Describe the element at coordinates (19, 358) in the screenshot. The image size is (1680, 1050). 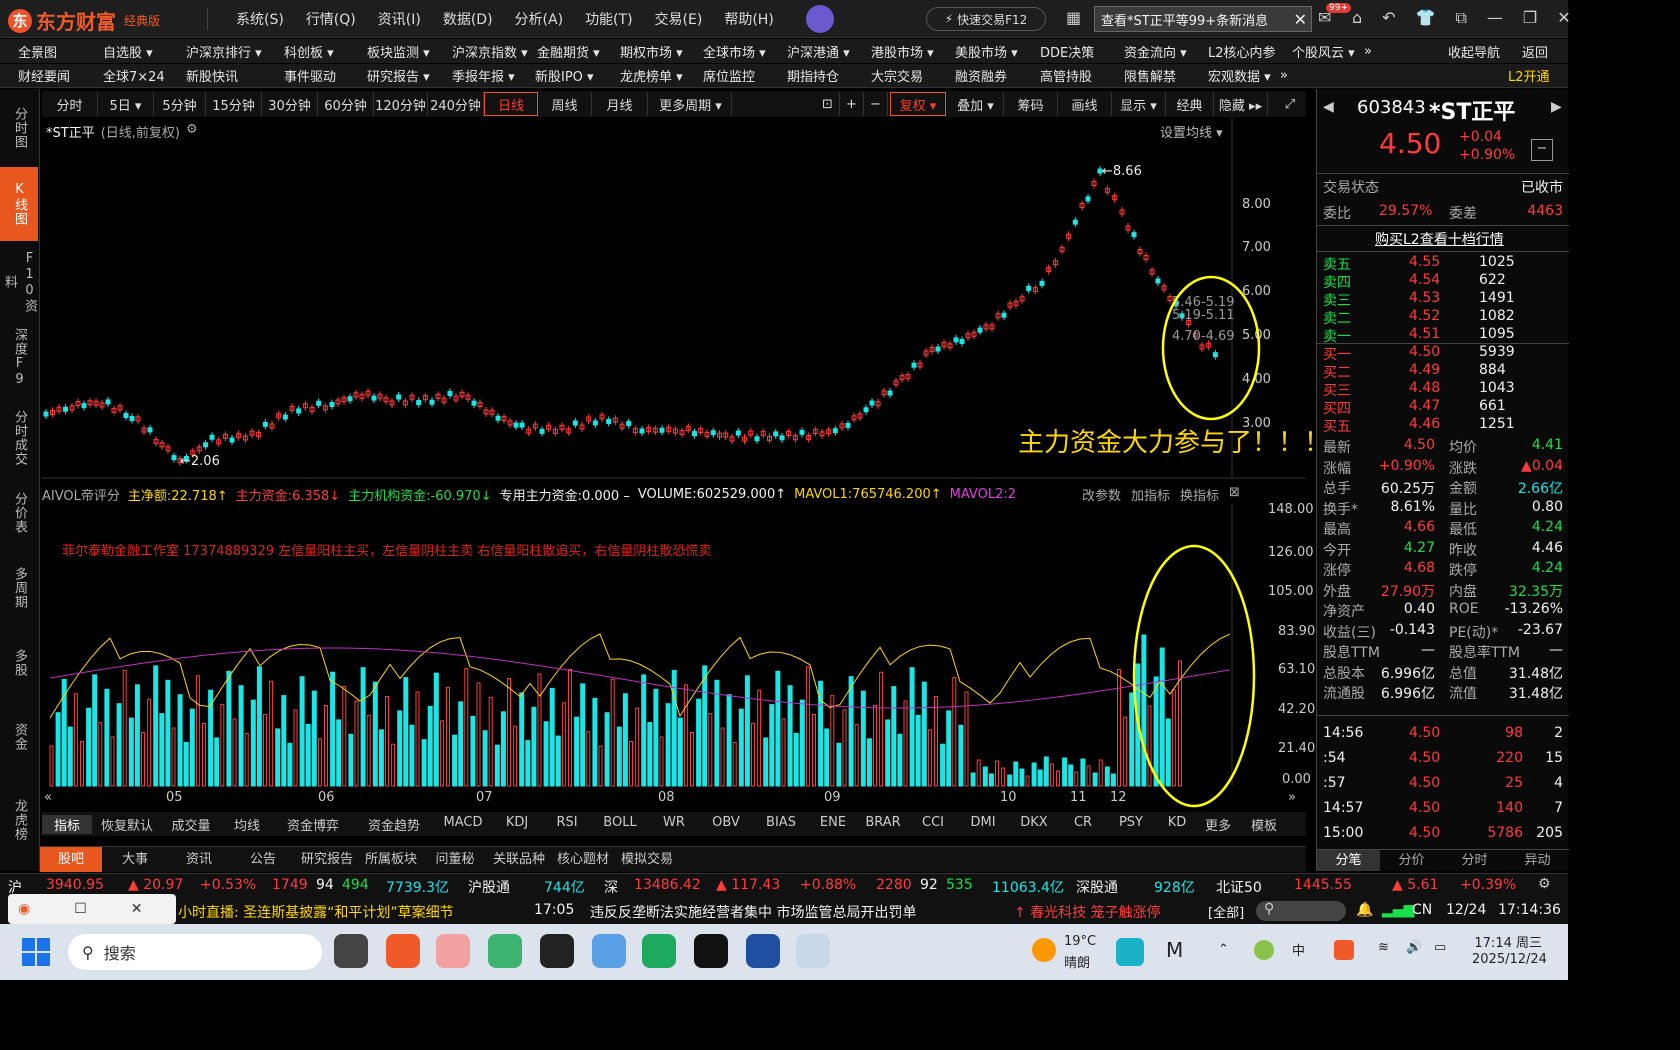
I see `sidebar-depth: 深度F9` at that location.